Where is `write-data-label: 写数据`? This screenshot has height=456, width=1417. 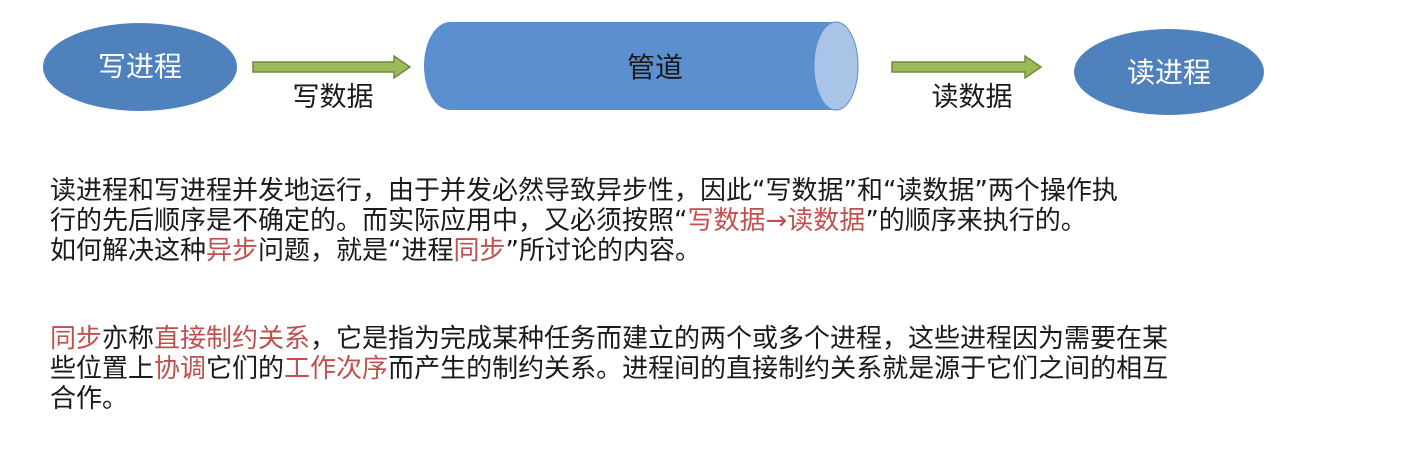
write-data-label: 写数据 is located at coordinates (333, 97).